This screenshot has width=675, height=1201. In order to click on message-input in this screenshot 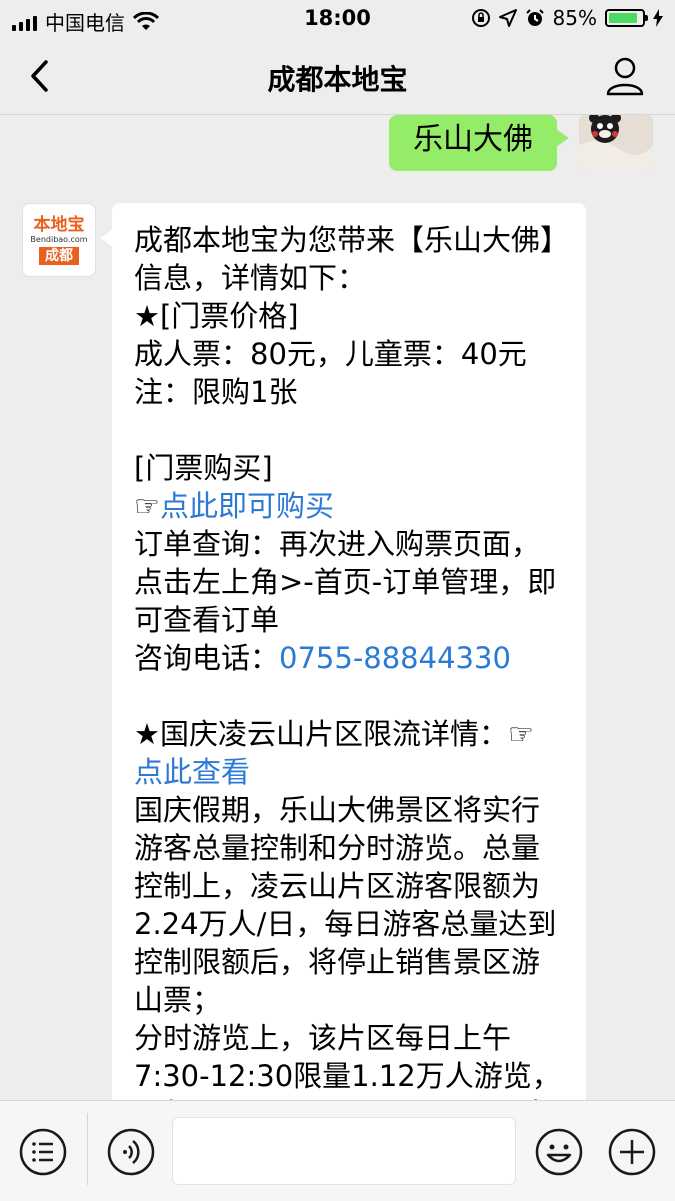, I will do `click(344, 1151)`.